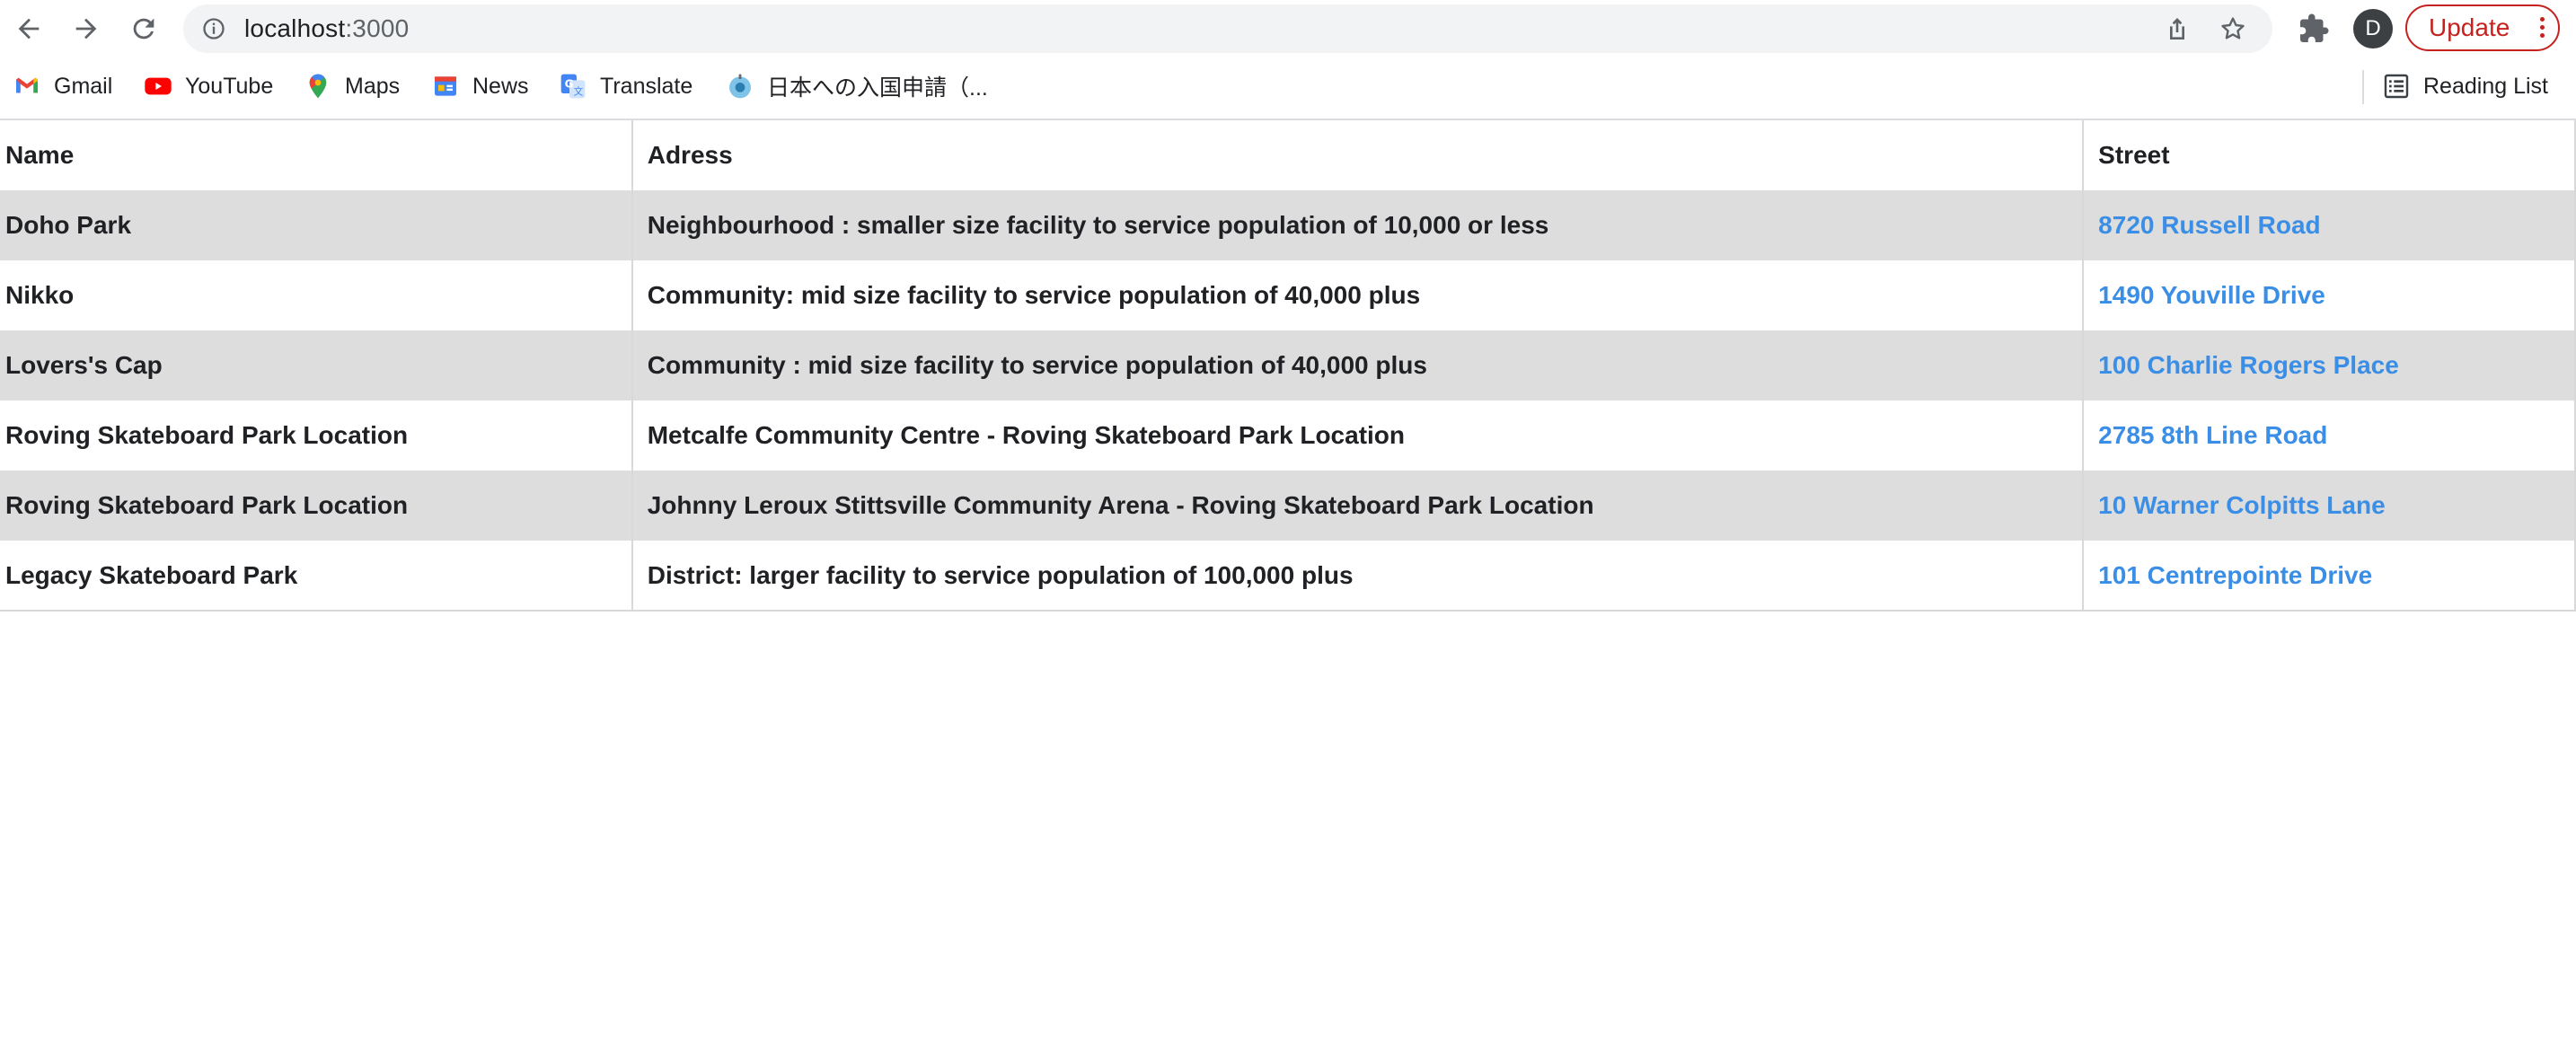 This screenshot has width=2576, height=1056. I want to click on cell-street: 10 Warner Colpitts Lane, so click(2329, 506).